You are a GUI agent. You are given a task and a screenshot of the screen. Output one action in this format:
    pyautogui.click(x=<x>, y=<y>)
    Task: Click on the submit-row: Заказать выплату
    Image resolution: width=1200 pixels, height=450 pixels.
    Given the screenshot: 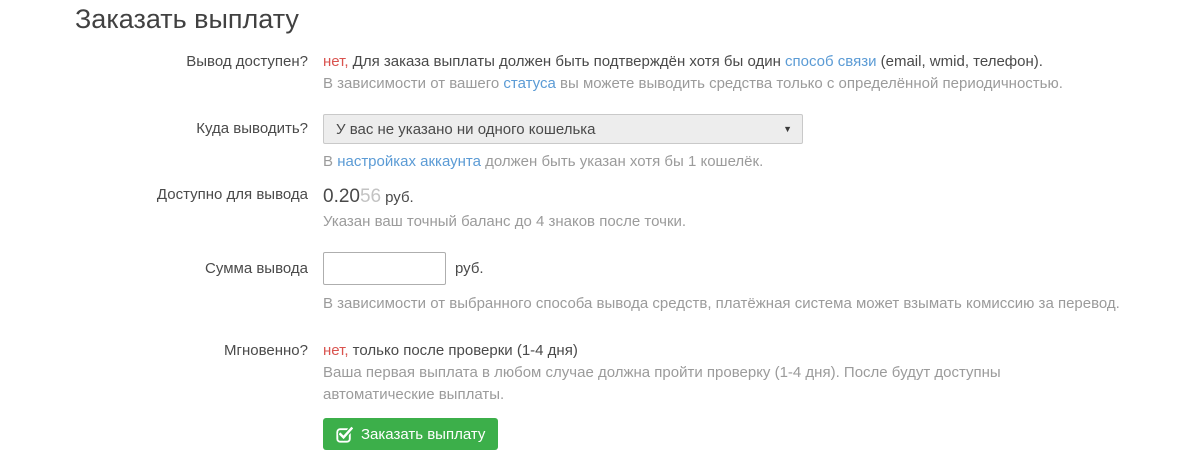 What is the action you would take?
    pyautogui.click(x=761, y=434)
    